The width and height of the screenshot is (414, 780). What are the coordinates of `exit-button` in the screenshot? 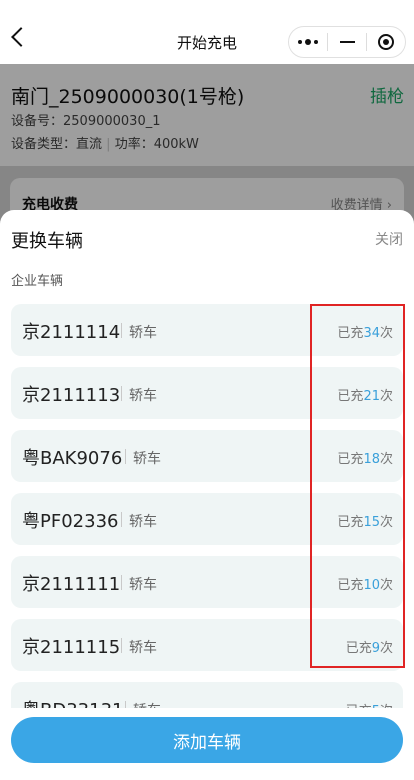 It's located at (386, 42).